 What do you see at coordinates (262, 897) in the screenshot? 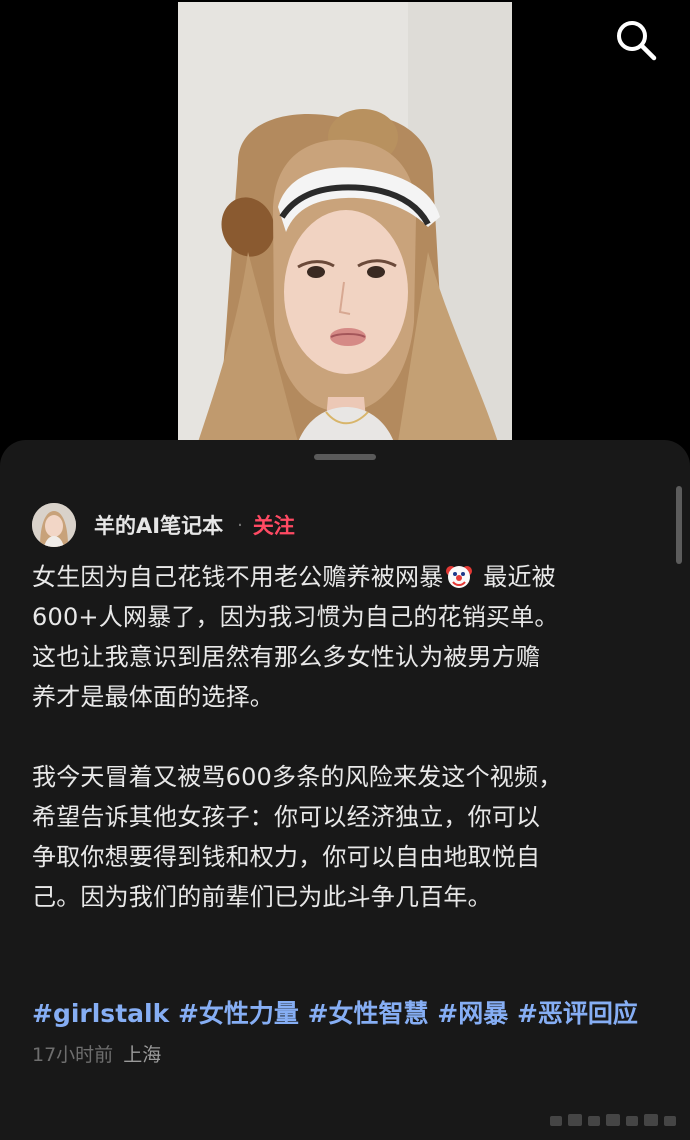
I see `content-line: 己。因为我们的前辈们已为此斗争几百年。` at bounding box center [262, 897].